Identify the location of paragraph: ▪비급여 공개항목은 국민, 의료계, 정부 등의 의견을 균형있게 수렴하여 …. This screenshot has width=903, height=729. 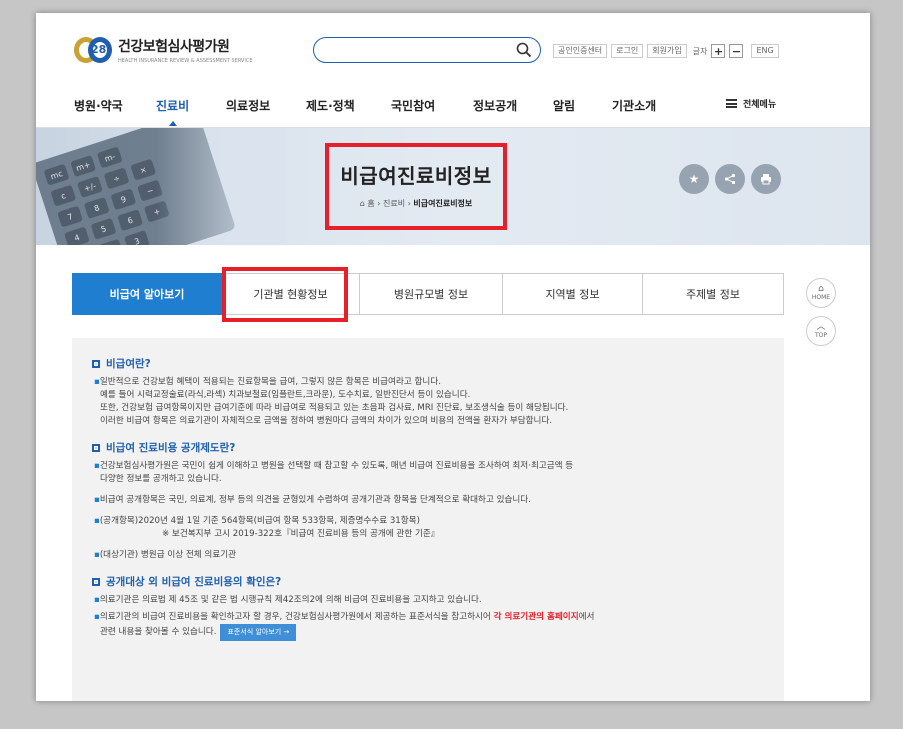
(312, 500).